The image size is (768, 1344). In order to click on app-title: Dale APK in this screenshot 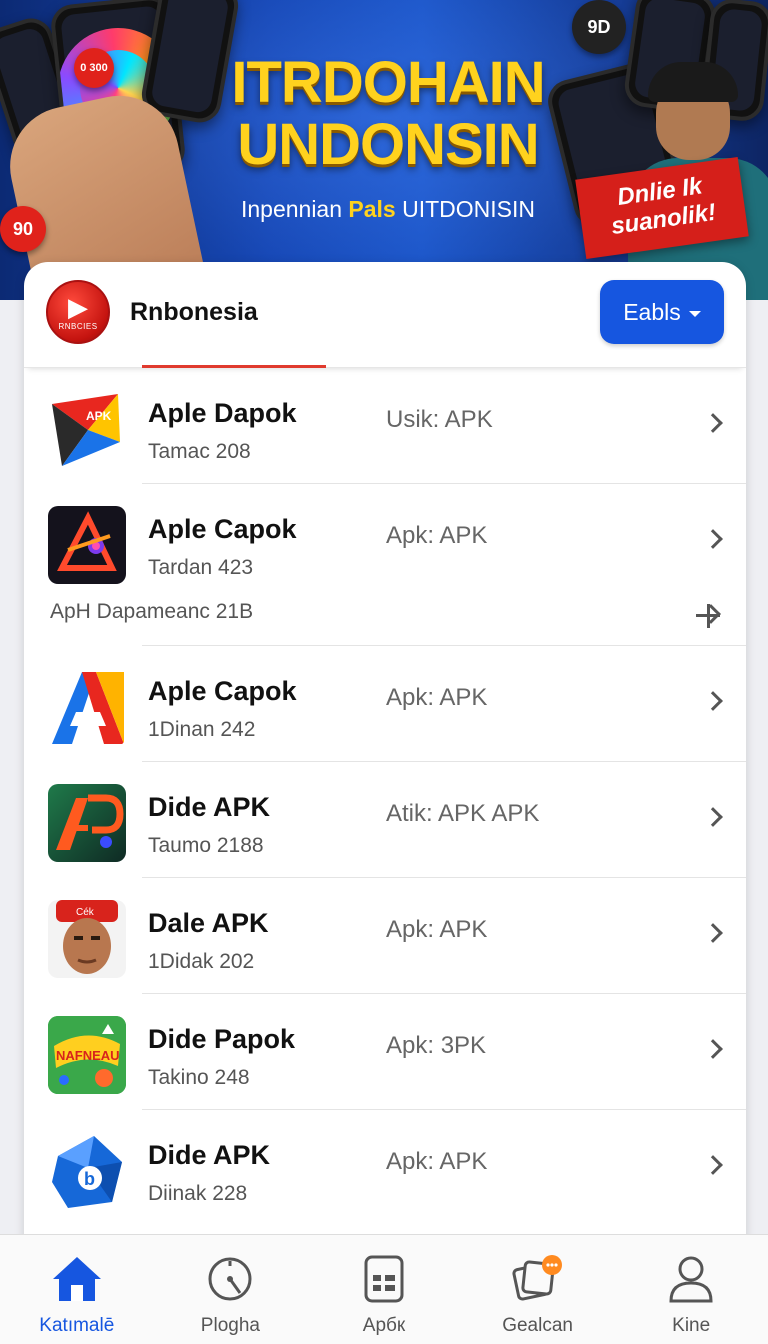, I will do `click(208, 923)`.